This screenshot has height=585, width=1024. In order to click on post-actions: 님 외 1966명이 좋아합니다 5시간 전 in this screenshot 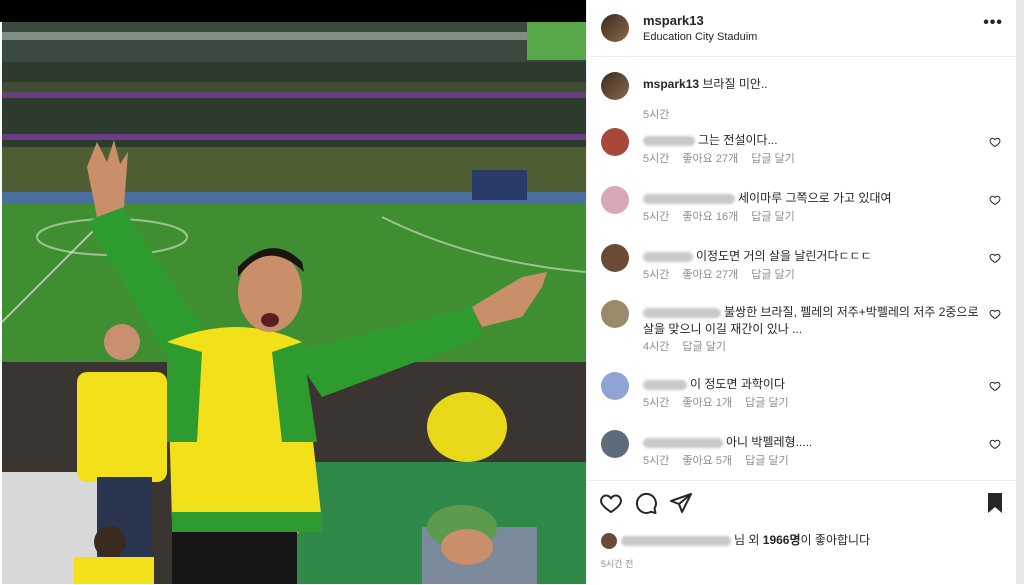, I will do `click(802, 532)`.